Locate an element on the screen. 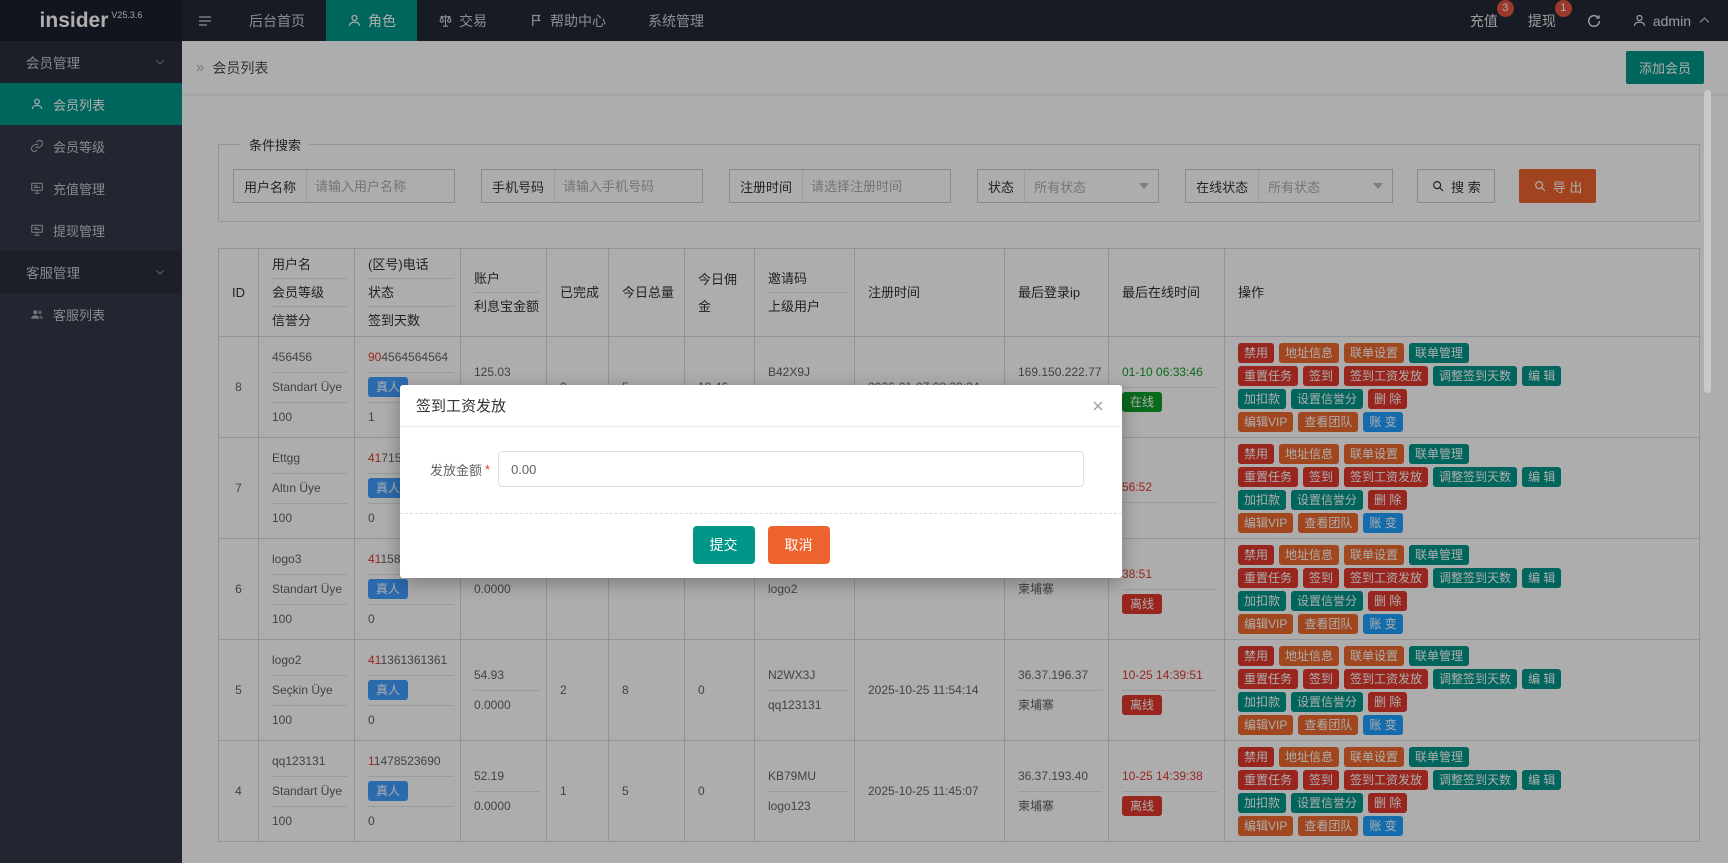  modal-footer: 提交 取消 is located at coordinates (761, 545).